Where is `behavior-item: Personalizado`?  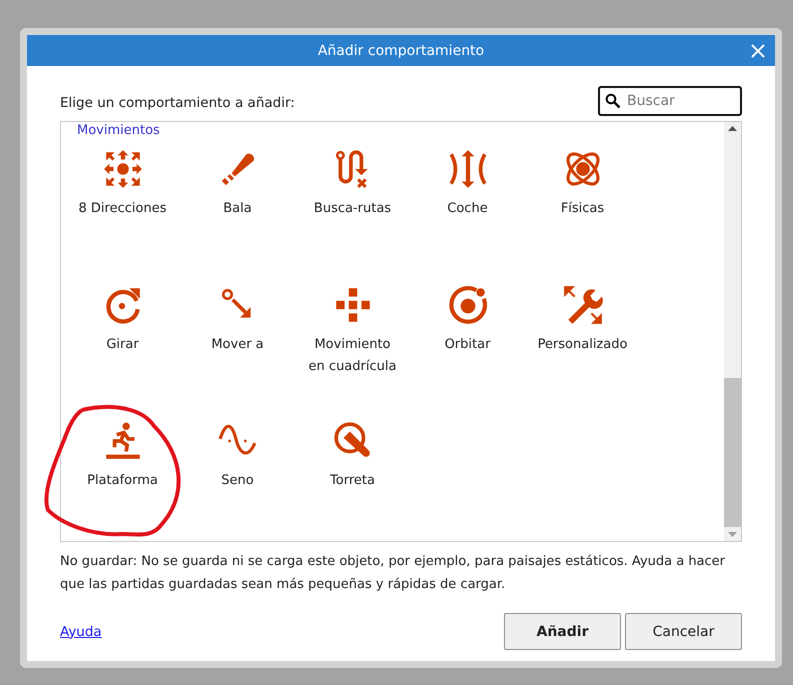 behavior-item: Personalizado is located at coordinates (582, 347).